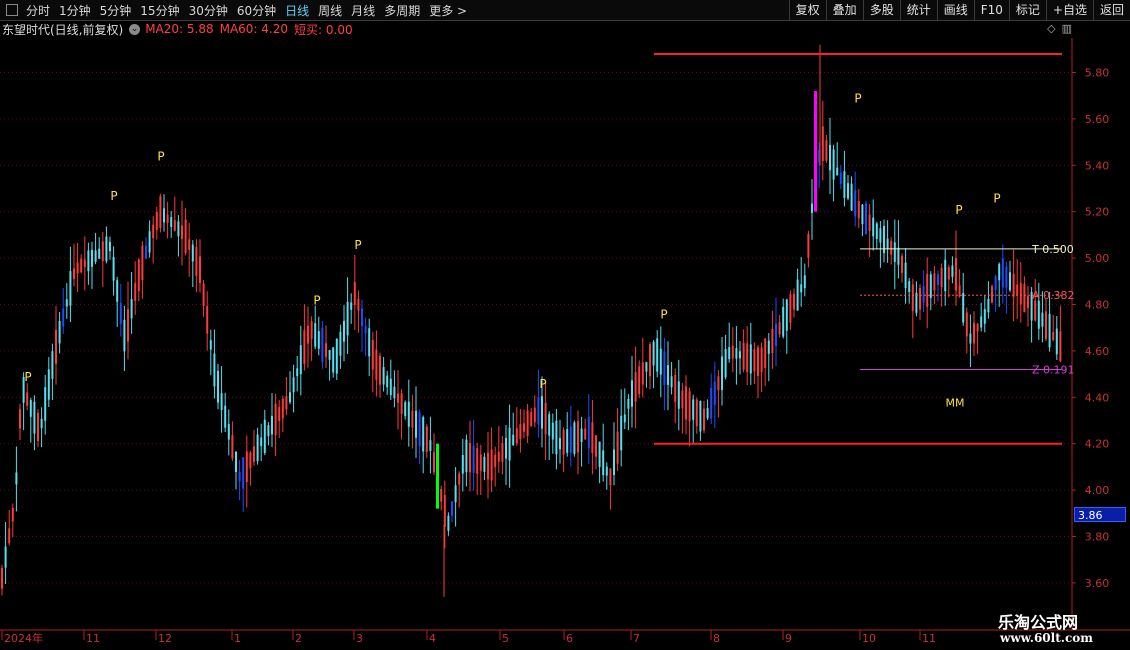 Image resolution: width=1130 pixels, height=650 pixels. I want to click on tab-multi-period: 多周期, so click(402, 10).